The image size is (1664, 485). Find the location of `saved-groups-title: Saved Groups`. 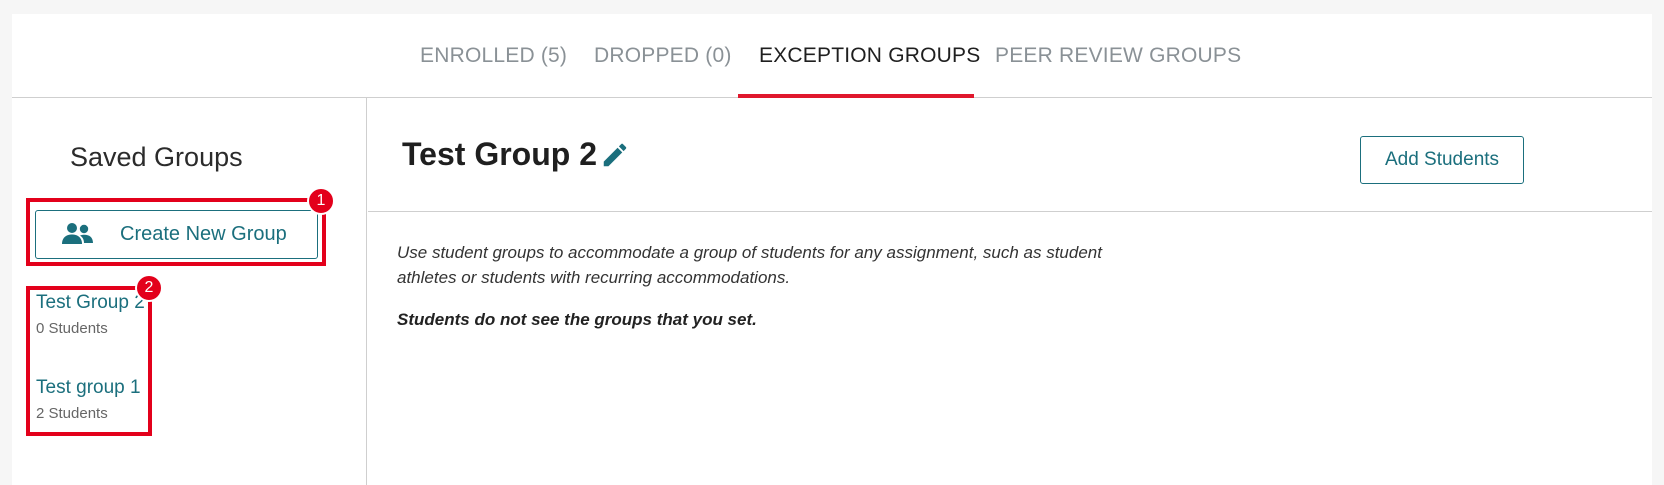

saved-groups-title: Saved Groups is located at coordinates (156, 157).